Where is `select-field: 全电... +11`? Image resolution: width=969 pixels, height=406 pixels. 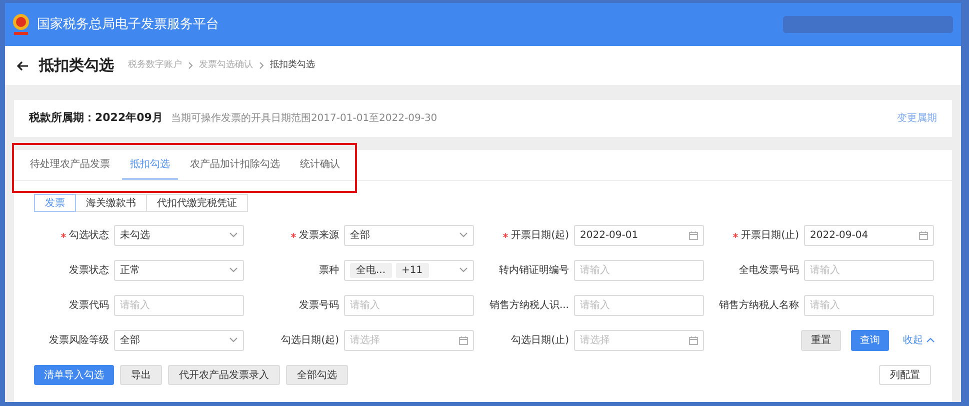
select-field: 全电... +11 is located at coordinates (409, 270).